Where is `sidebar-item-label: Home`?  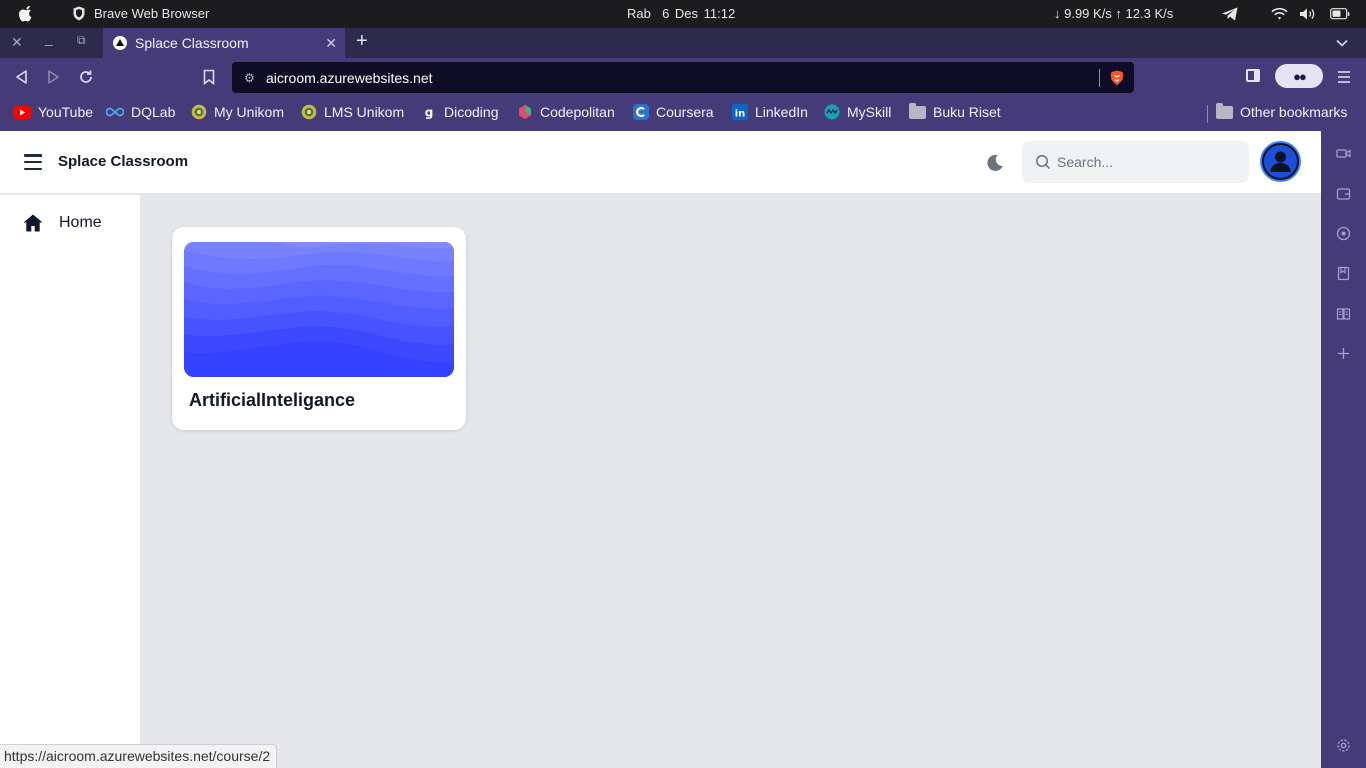
sidebar-item-label: Home is located at coordinates (80, 222).